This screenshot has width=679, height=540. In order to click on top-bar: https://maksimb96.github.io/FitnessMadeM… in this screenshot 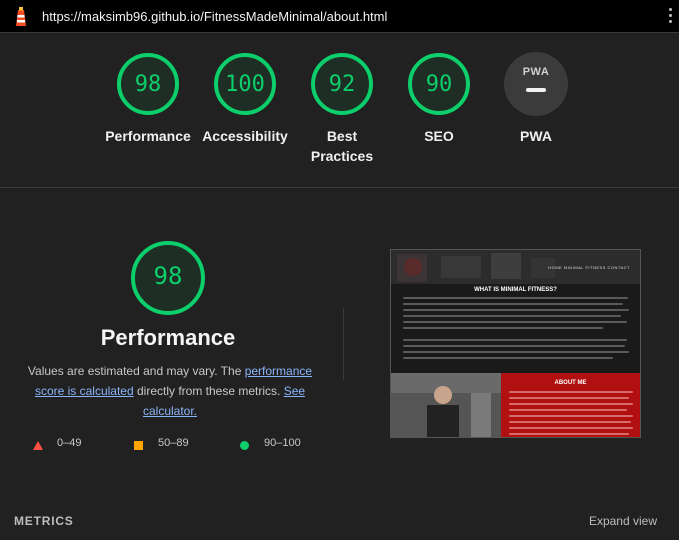, I will do `click(339, 16)`.